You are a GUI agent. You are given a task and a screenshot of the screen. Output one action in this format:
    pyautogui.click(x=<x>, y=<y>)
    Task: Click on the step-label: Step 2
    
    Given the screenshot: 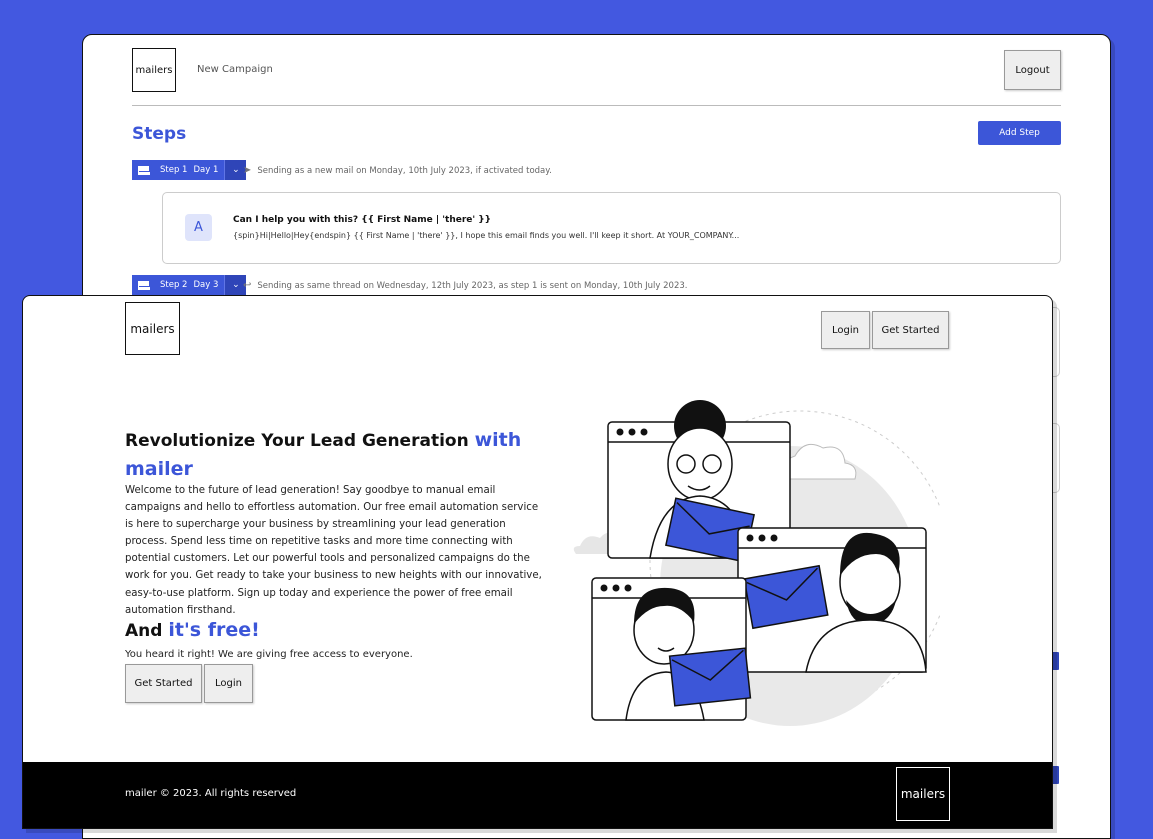 What is the action you would take?
    pyautogui.click(x=174, y=285)
    